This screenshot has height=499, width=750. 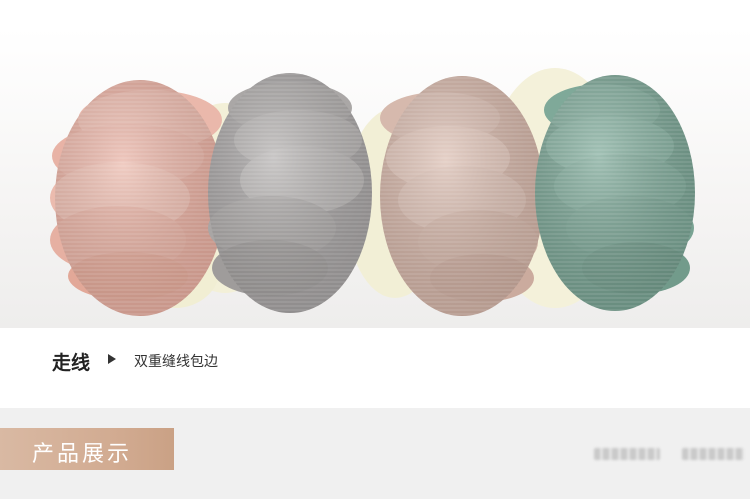 What do you see at coordinates (462, 196) in the screenshot?
I see `taupe-sponge` at bounding box center [462, 196].